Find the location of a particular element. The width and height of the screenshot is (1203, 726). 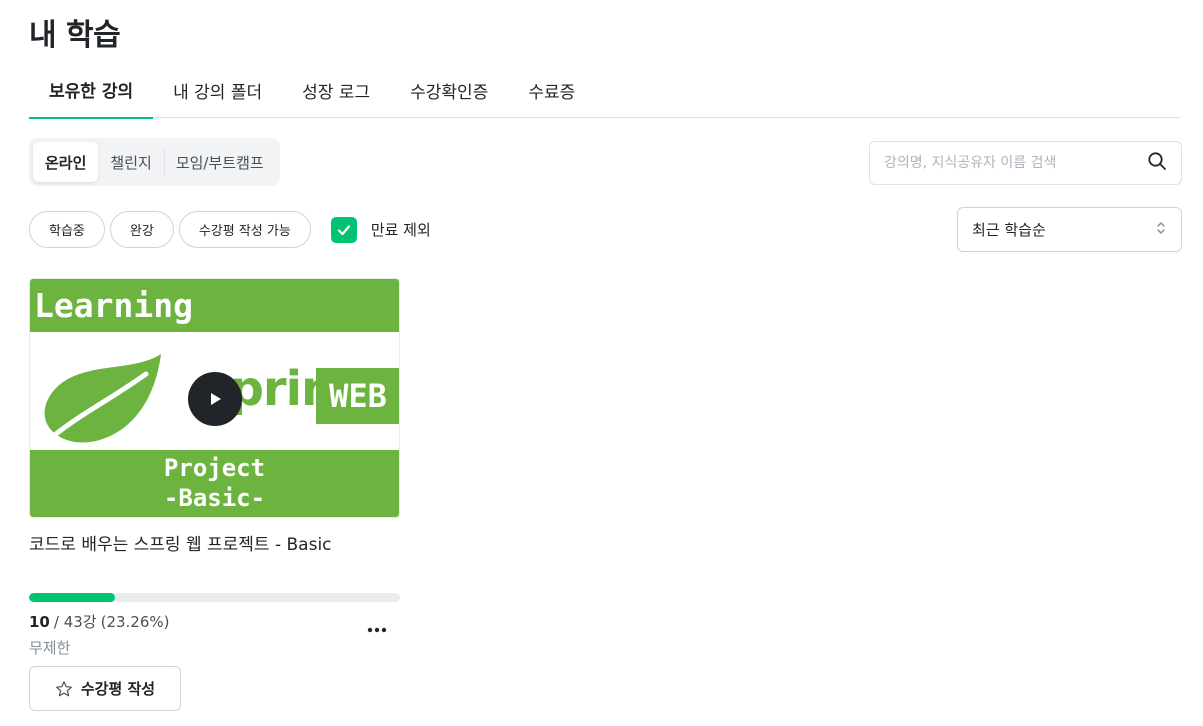

write-review-button: 수강평 작성 is located at coordinates (105, 688).